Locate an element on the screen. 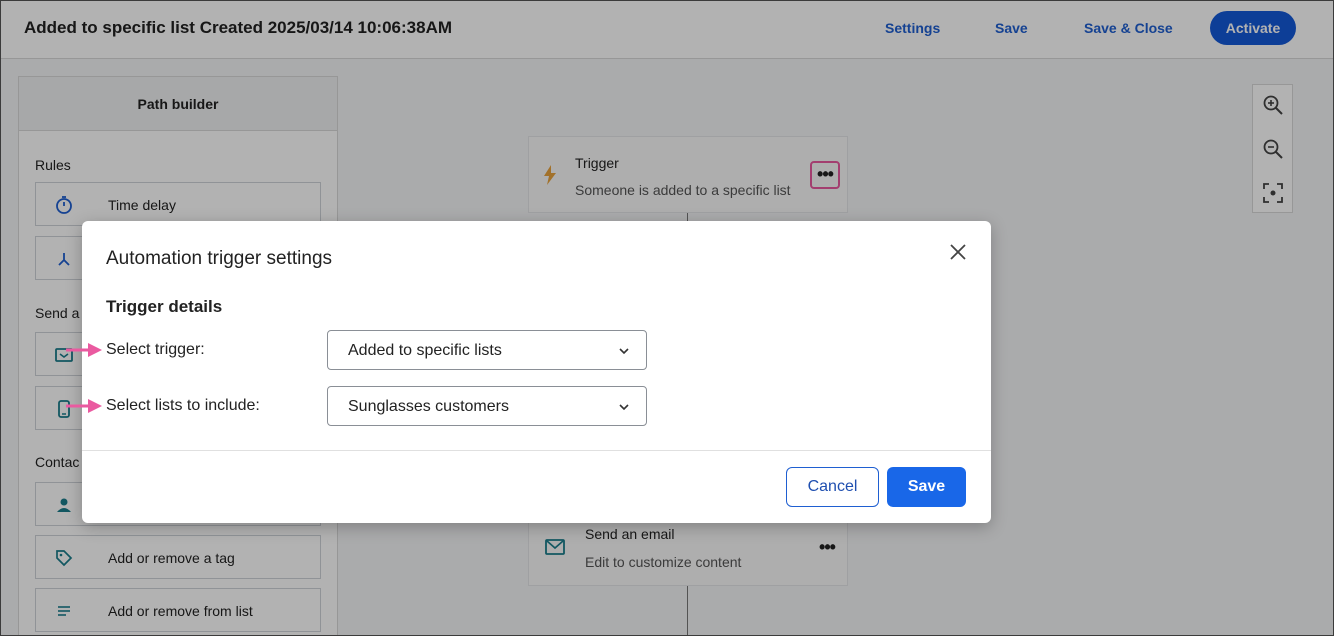 This screenshot has height=636, width=1334. trigger-details-heading: Trigger details is located at coordinates (164, 306).